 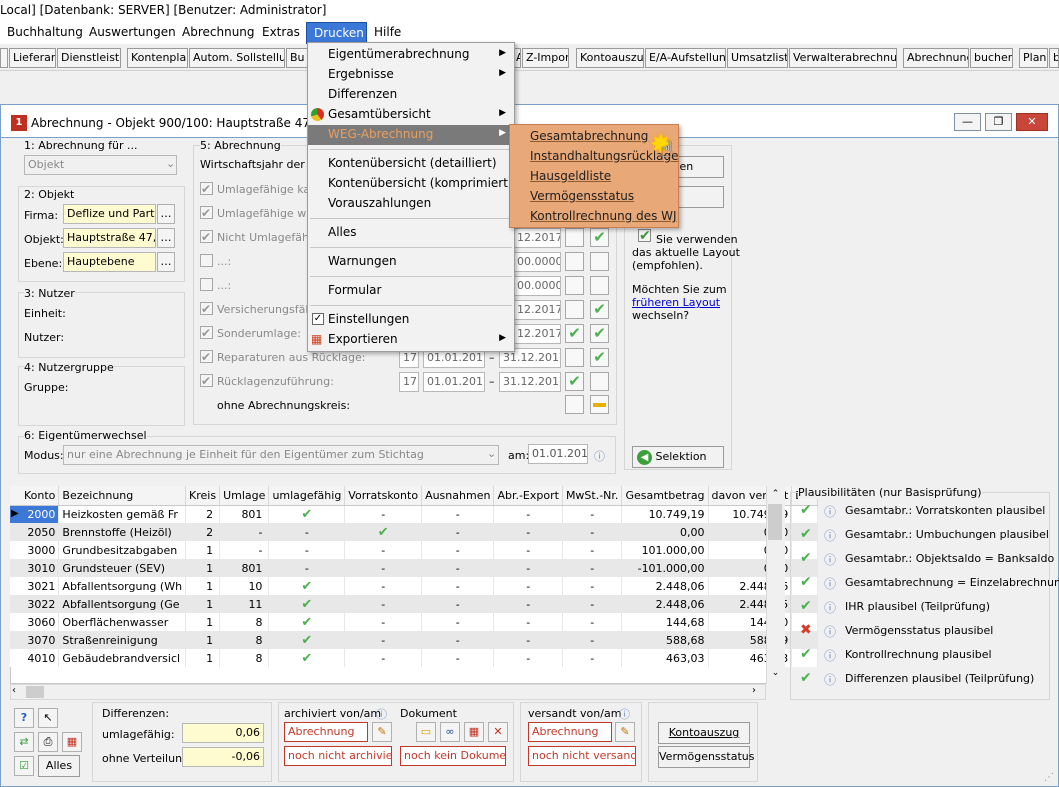 What do you see at coordinates (843, 58) in the screenshot?
I see `toolbar-verwalterabrechnung: Verwalterabrechnung` at bounding box center [843, 58].